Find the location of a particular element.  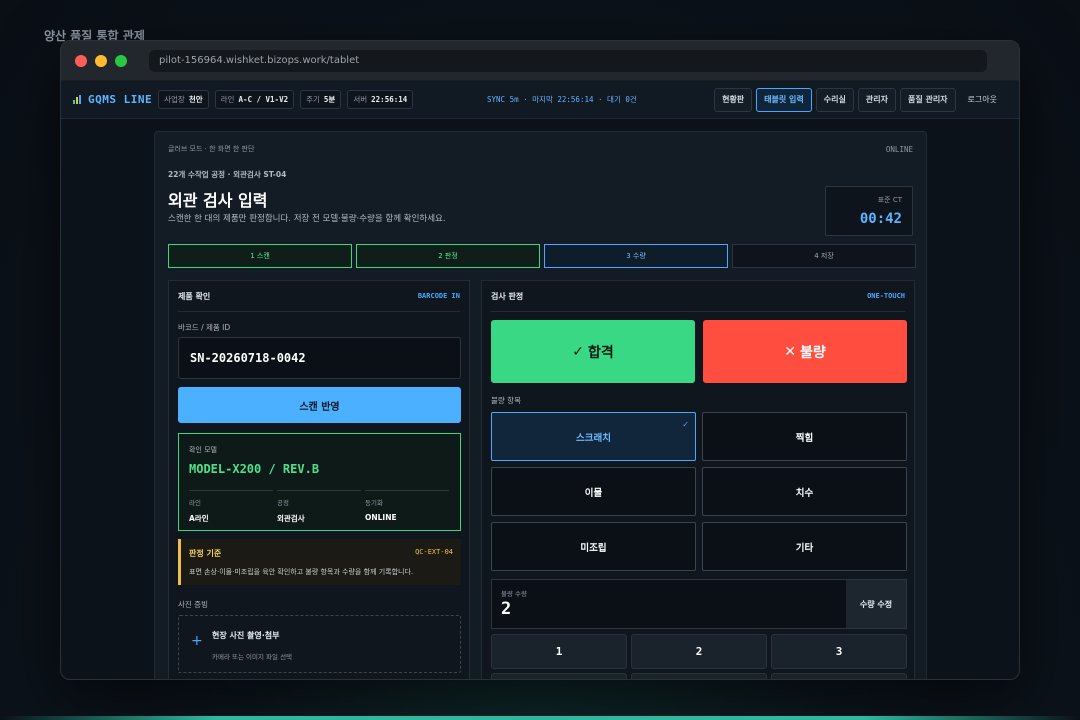

maximize-window-icon is located at coordinates (121, 60).